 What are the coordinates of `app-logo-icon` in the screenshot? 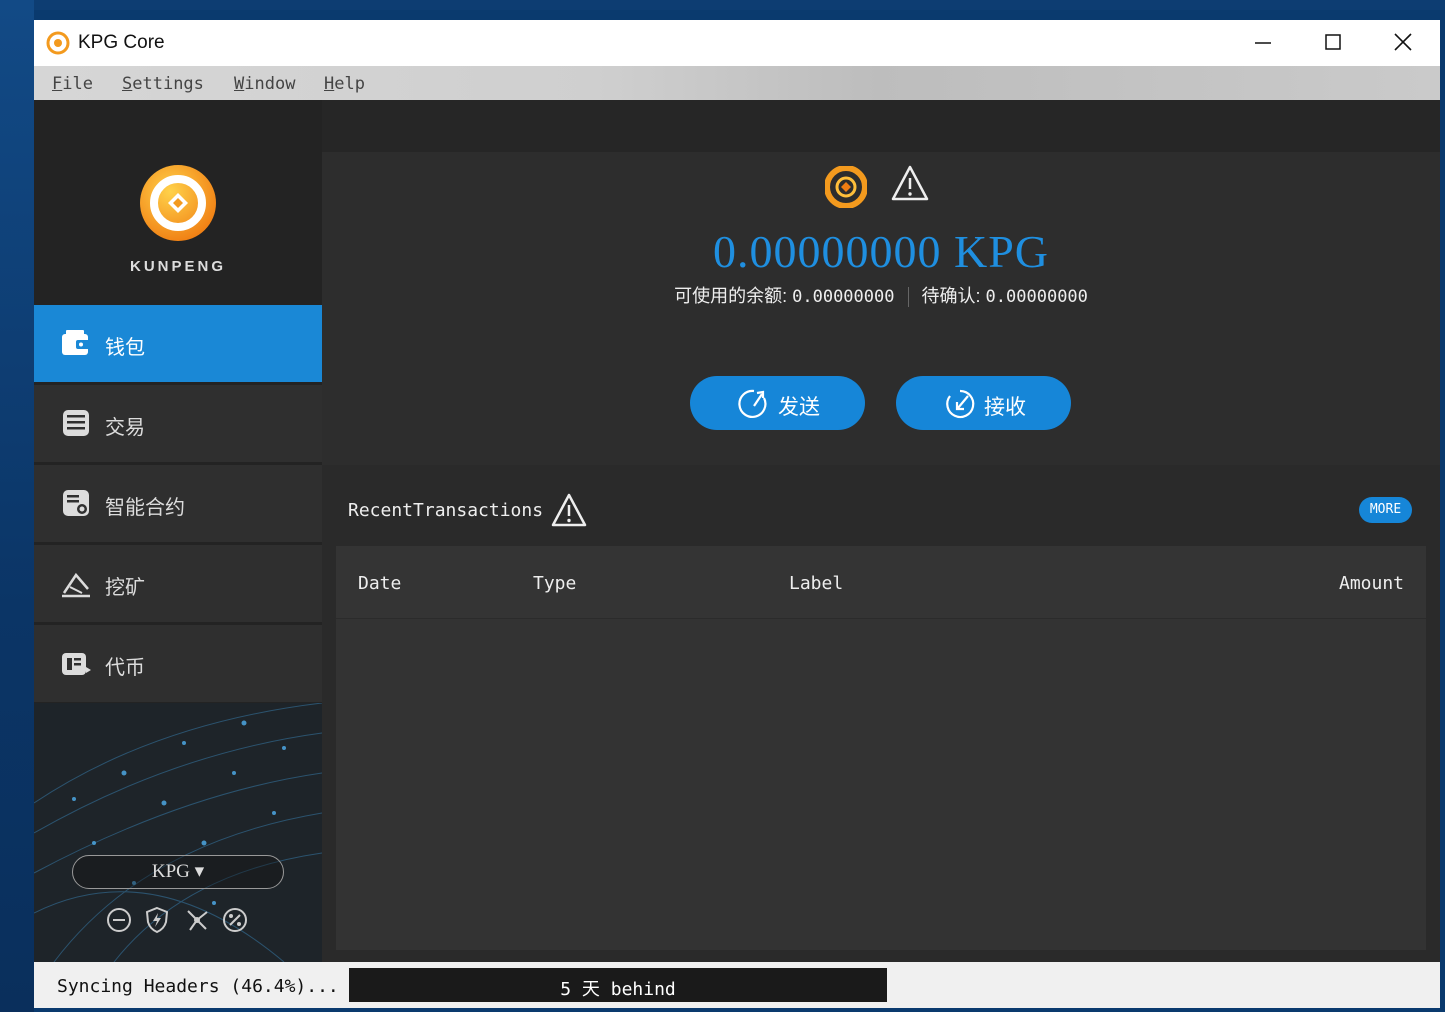 It's located at (58, 43).